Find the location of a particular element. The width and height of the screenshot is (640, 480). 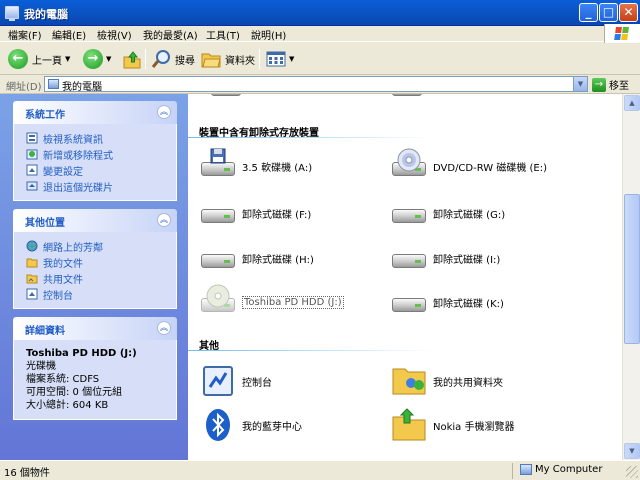

drive-k: 卸除式磁碟 (K:) is located at coordinates (447, 302).